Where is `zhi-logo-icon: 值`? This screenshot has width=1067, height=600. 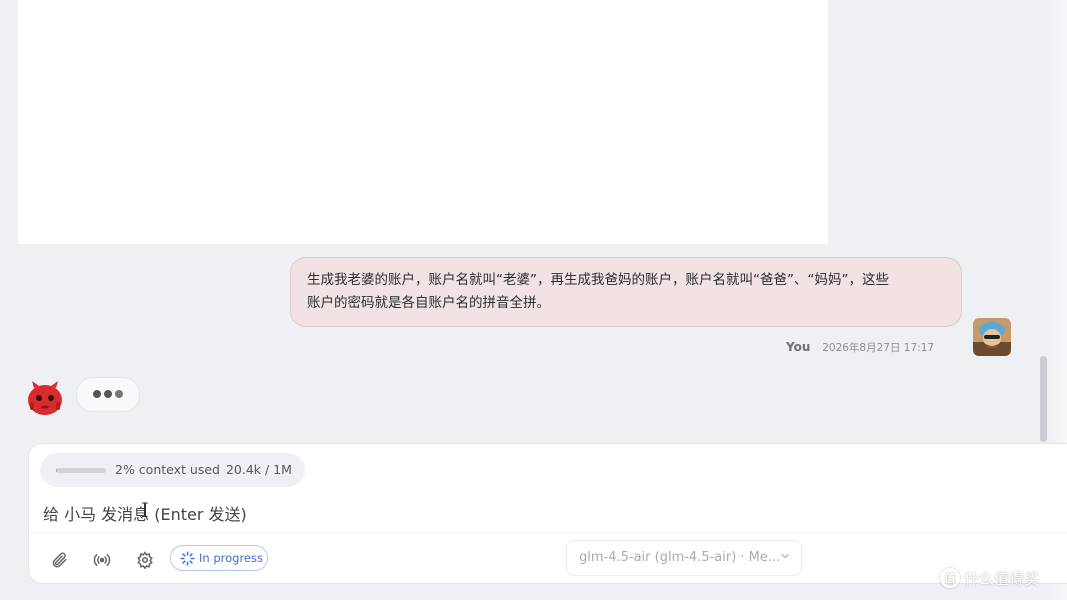
zhi-logo-icon: 值 is located at coordinates (950, 578).